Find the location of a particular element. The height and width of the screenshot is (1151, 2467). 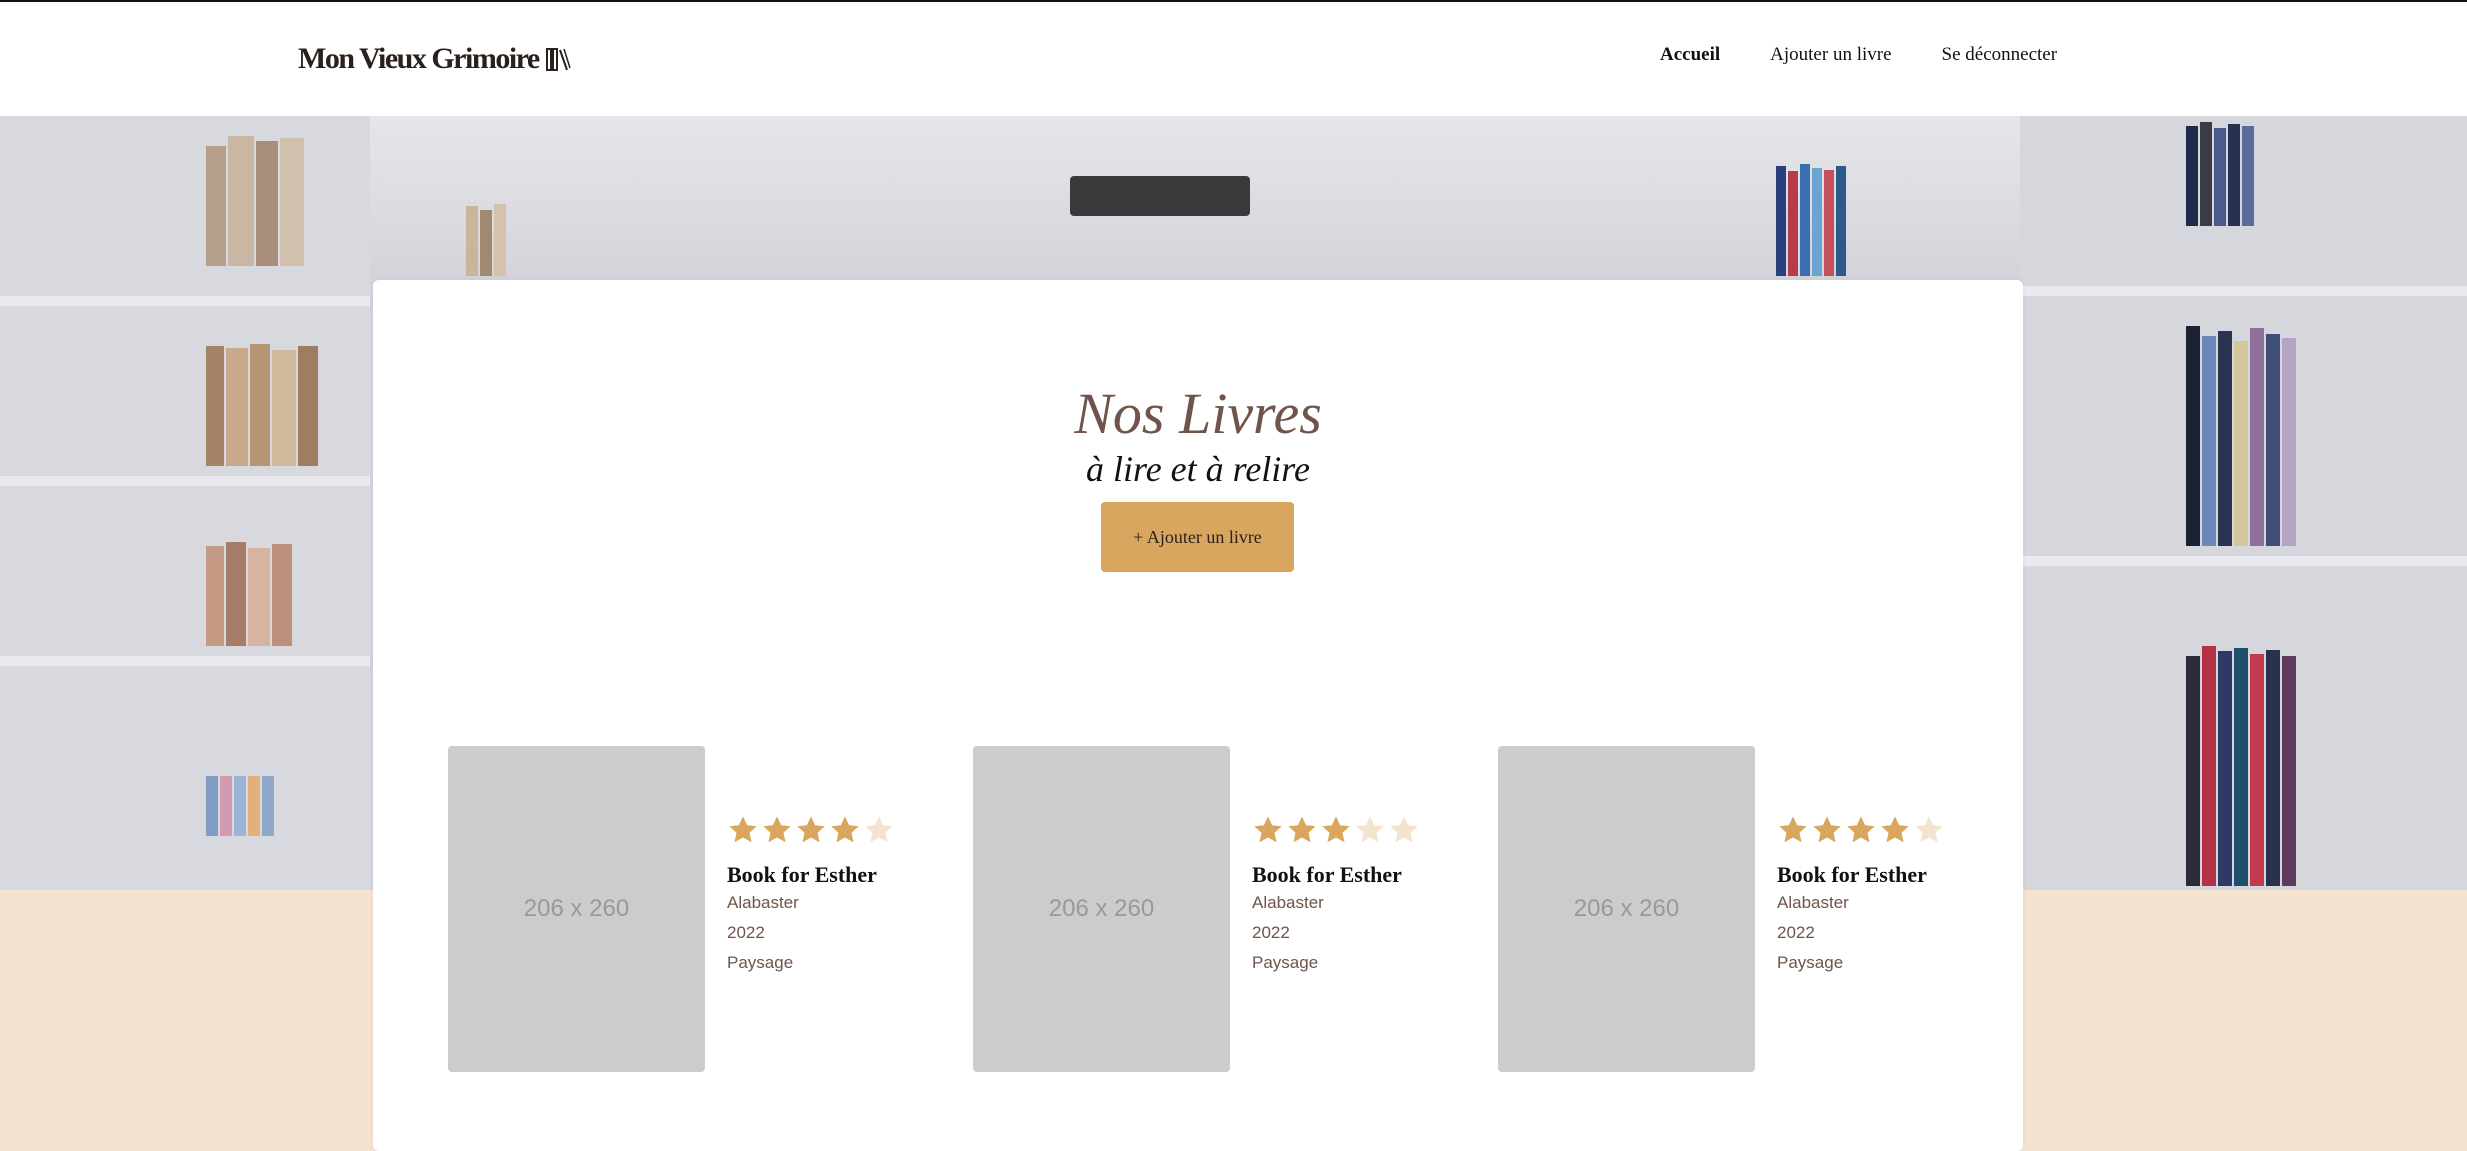

main-nav: Accueil Ajouter un livre Se déconnecter is located at coordinates (1883, 55).